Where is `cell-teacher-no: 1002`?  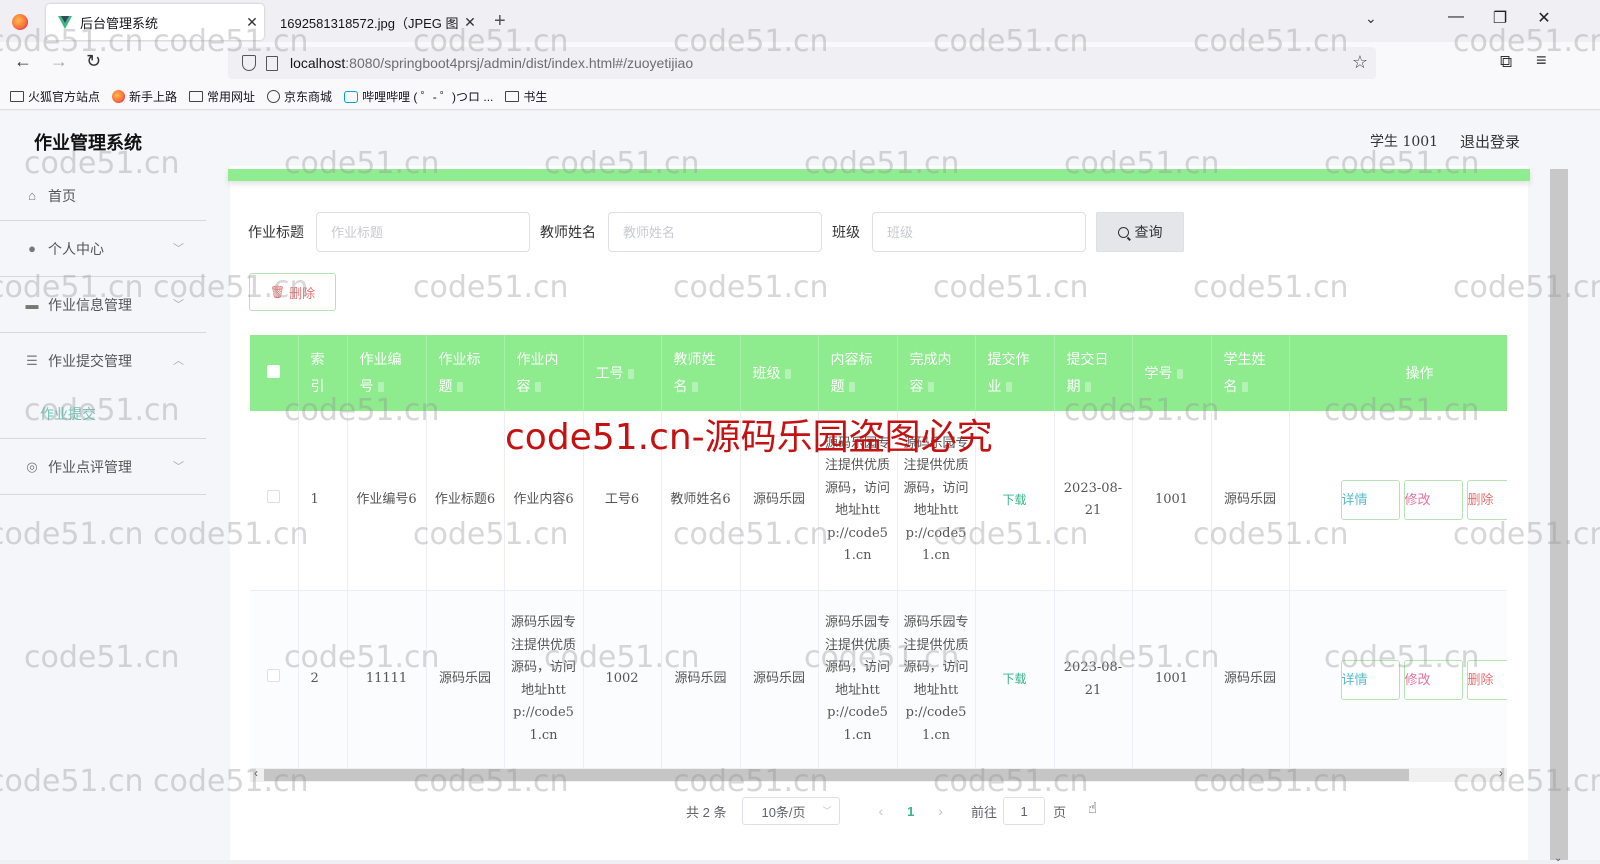 cell-teacher-no: 1002 is located at coordinates (622, 679).